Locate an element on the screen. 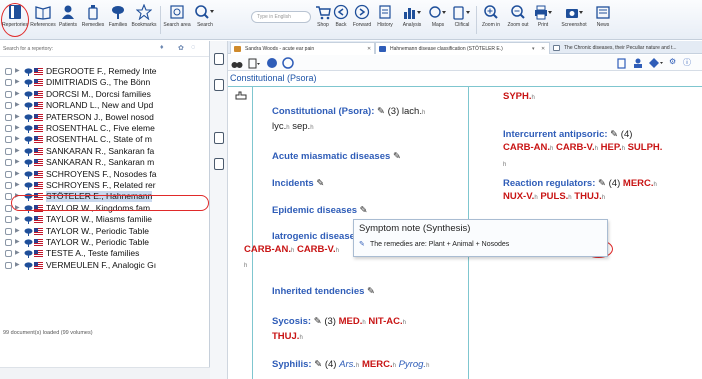 The image size is (702, 379). rubric-constitutional-psora: Constitutional (Psora): ✎ (3) lach.h is located at coordinates (348, 112).